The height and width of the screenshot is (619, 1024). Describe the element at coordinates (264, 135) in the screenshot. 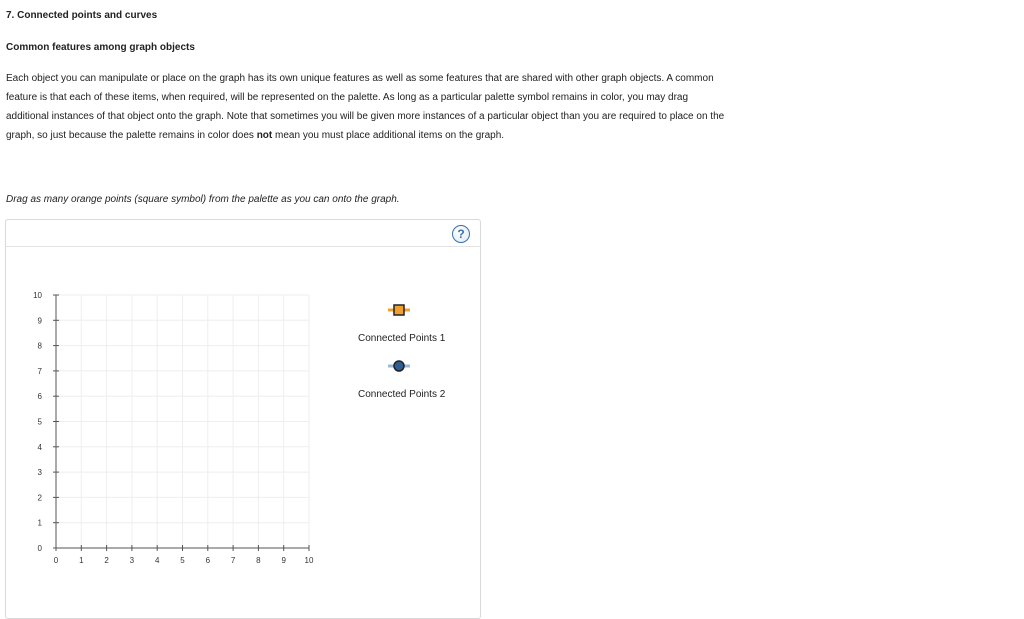

I see `paragraph-bold-not: not` at that location.